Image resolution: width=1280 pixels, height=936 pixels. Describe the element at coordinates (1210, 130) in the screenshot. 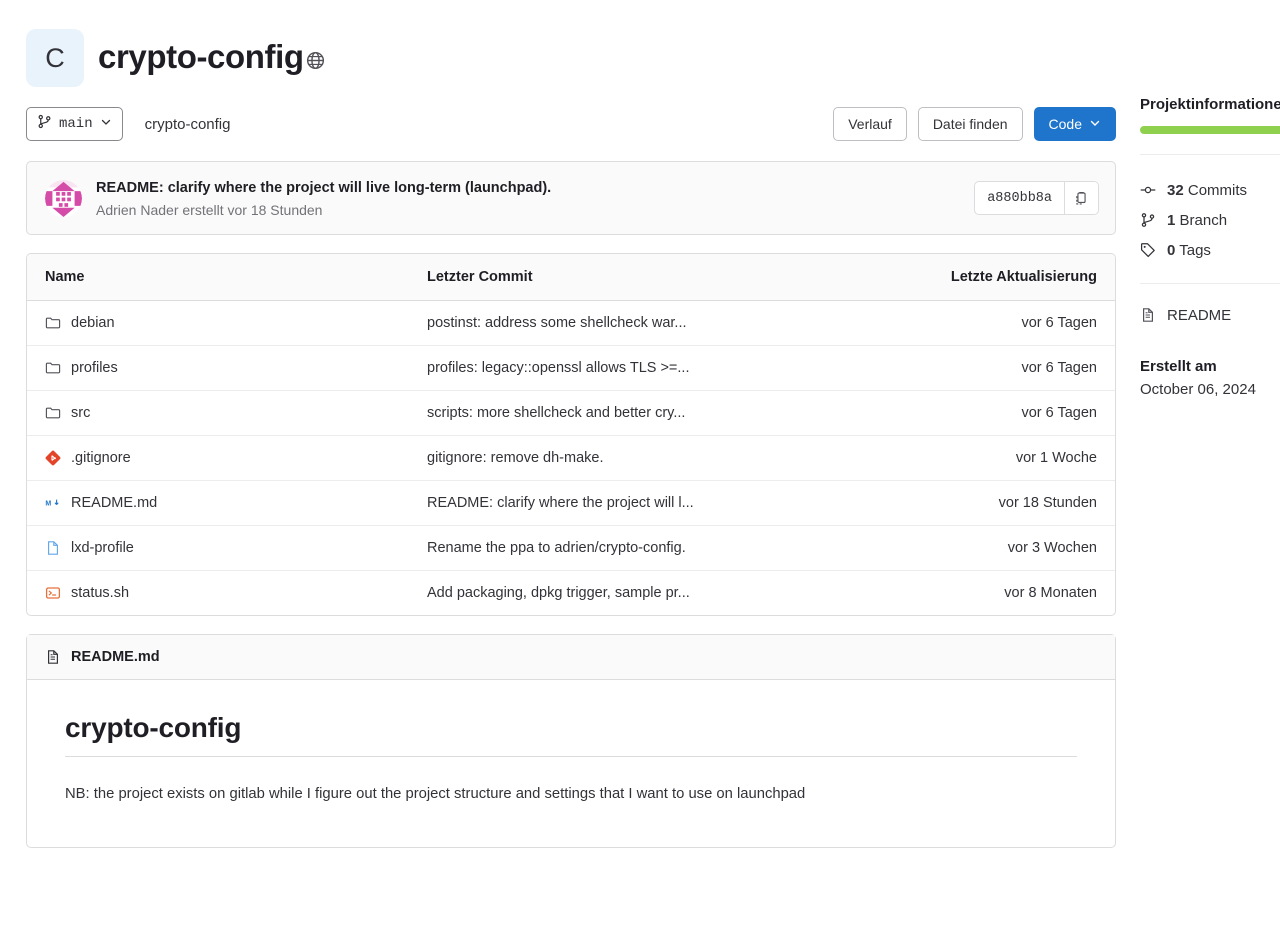

I see `language-bar` at that location.